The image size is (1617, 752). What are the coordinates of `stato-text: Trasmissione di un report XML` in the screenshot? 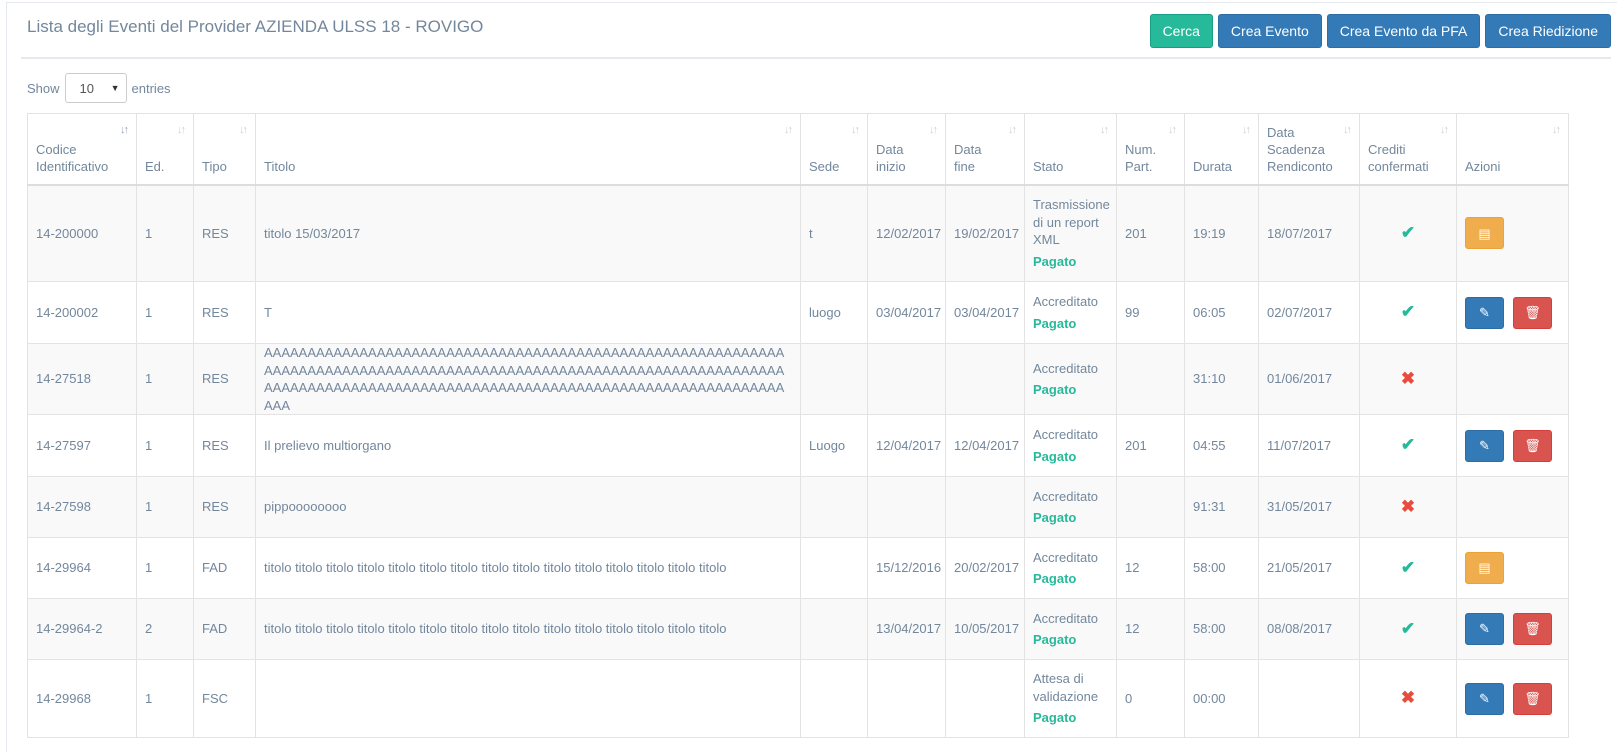 It's located at (1071, 222).